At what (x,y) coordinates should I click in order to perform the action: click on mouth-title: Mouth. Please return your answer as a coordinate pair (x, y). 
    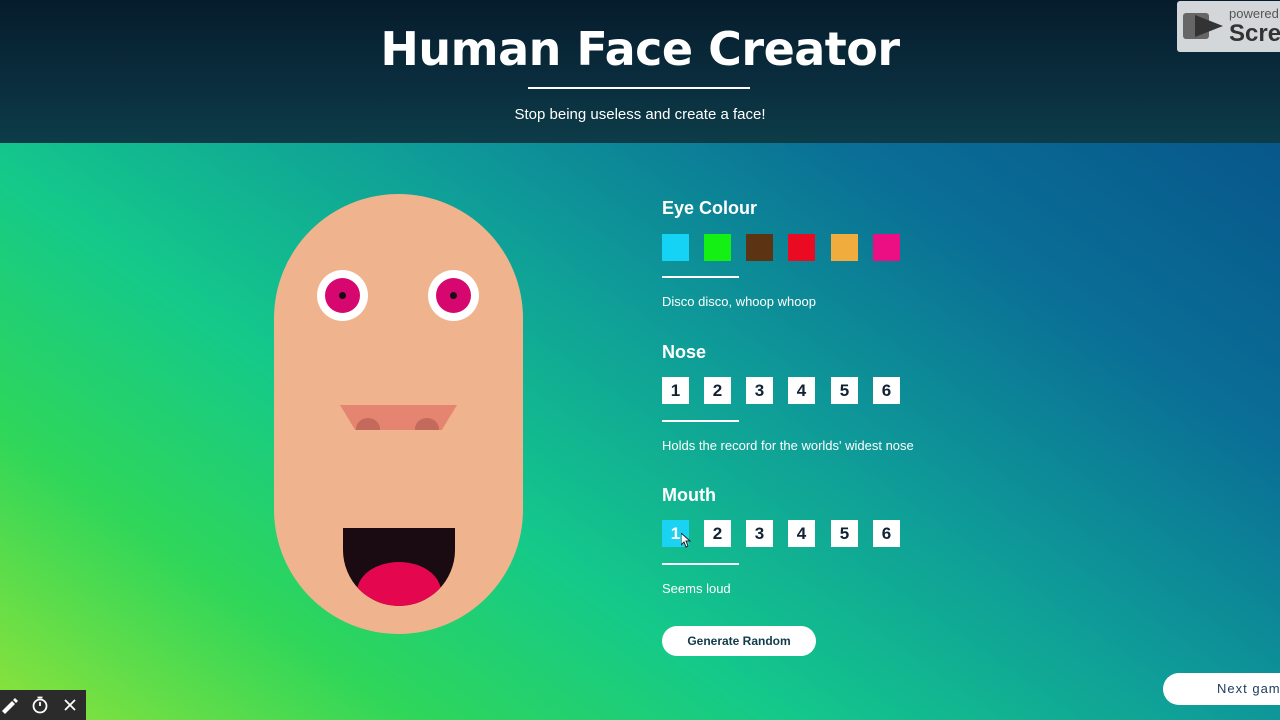
    Looking at the image, I should click on (689, 495).